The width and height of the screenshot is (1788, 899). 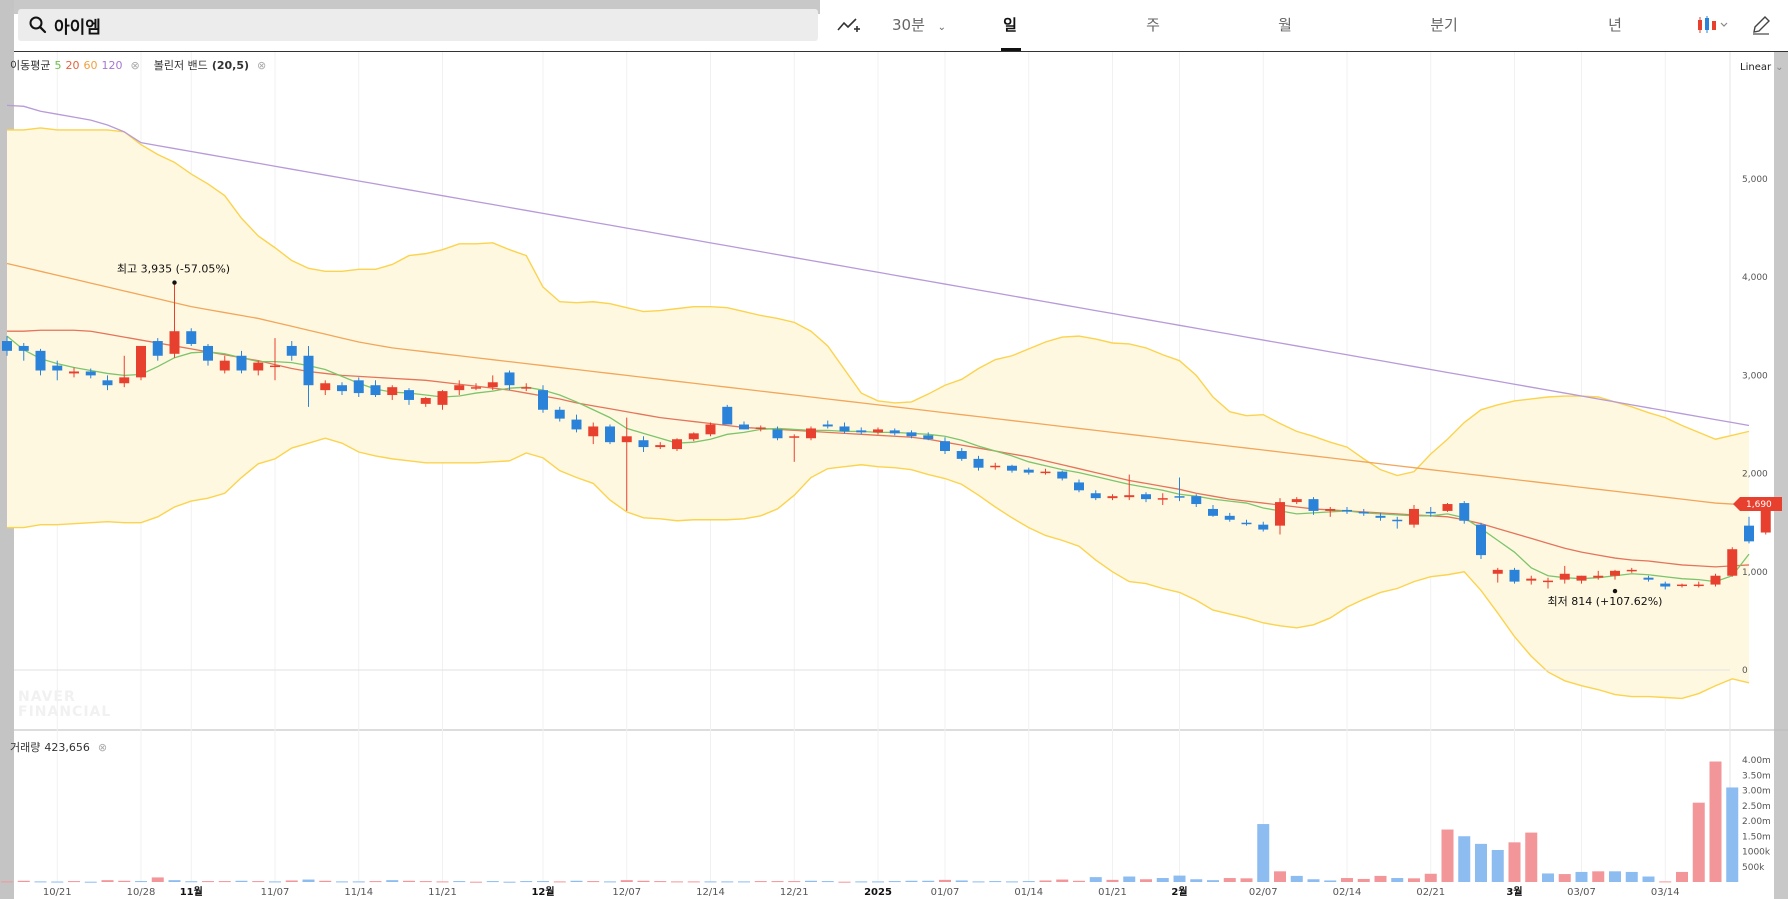 I want to click on volume-tick-label: 3.00m, so click(x=1756, y=792).